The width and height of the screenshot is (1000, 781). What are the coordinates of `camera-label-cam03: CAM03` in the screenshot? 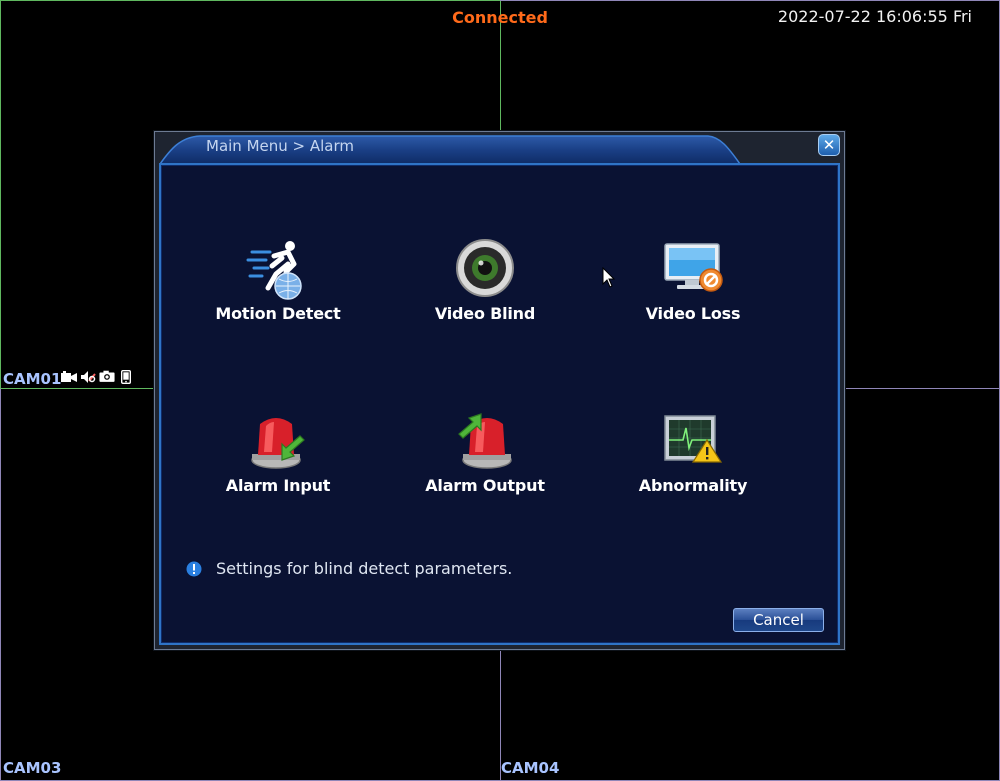 It's located at (32, 768).